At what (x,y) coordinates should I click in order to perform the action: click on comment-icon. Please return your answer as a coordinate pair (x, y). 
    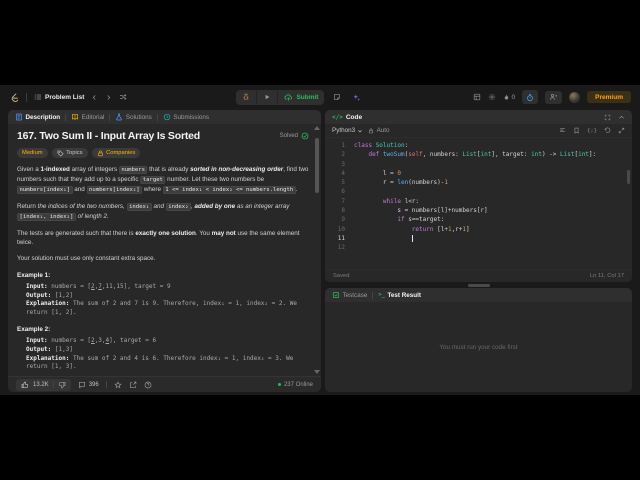
    Looking at the image, I should click on (81, 384).